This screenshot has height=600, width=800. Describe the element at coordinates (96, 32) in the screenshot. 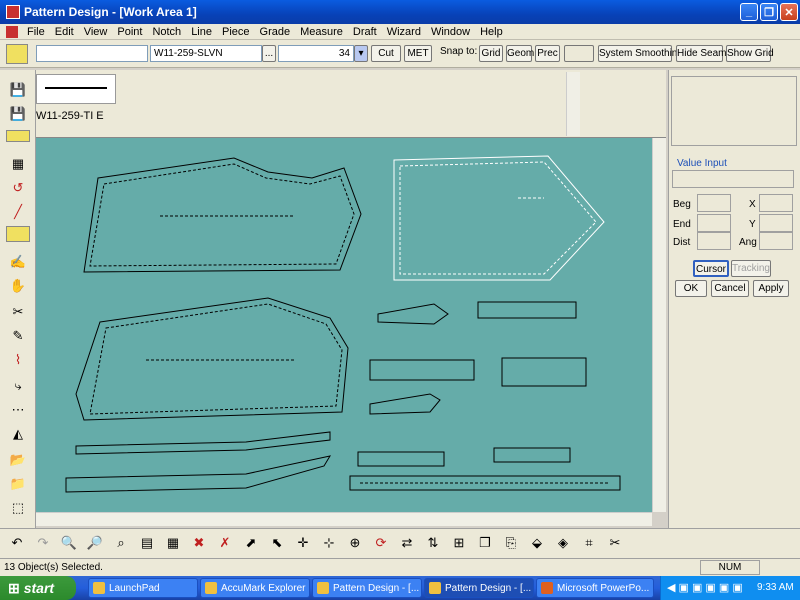

I see `menu-view: View` at that location.